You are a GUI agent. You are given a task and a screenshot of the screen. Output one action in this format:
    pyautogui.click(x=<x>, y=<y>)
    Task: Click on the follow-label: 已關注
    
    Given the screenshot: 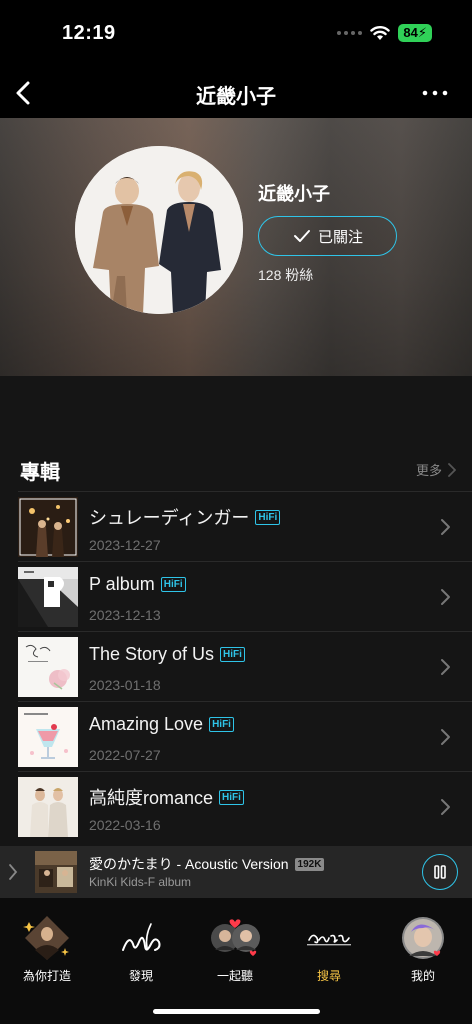 What is the action you would take?
    pyautogui.click(x=340, y=237)
    